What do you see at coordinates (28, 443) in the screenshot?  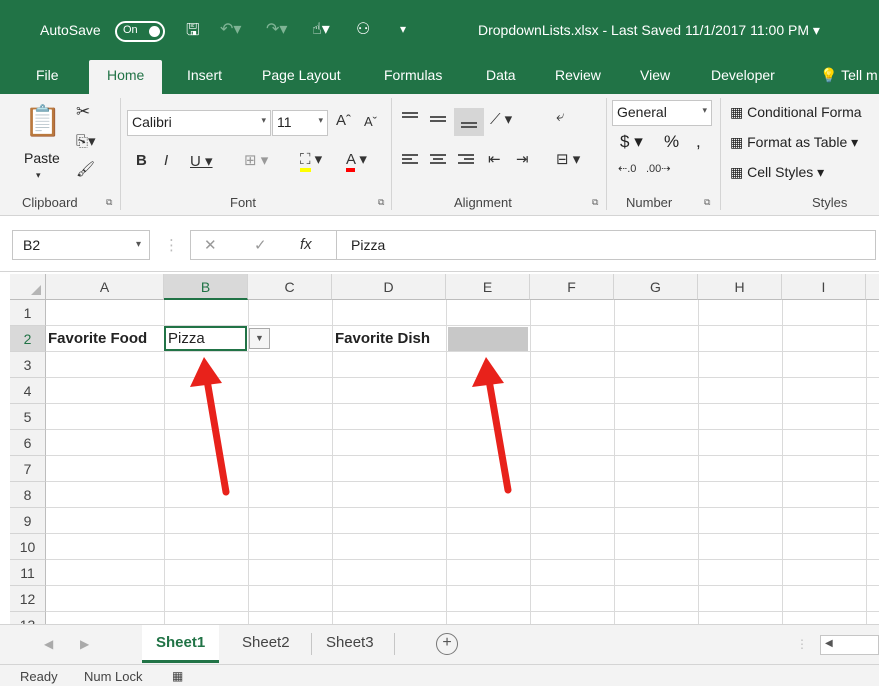 I see `row-header-6: 6` at bounding box center [28, 443].